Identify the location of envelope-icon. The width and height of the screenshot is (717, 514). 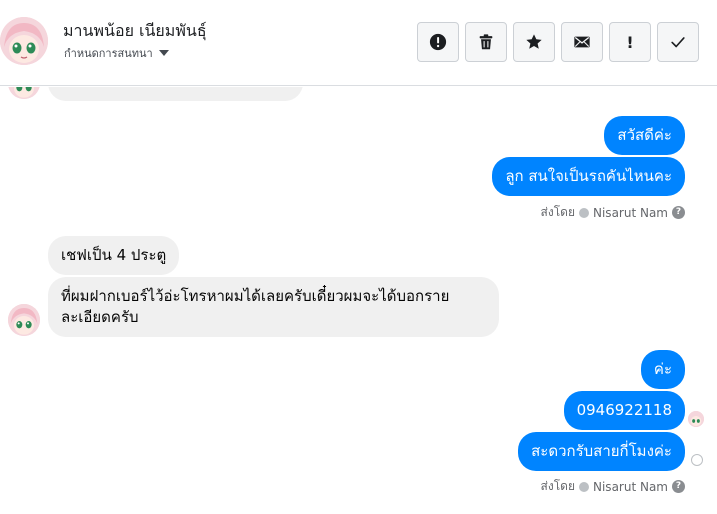
(582, 42).